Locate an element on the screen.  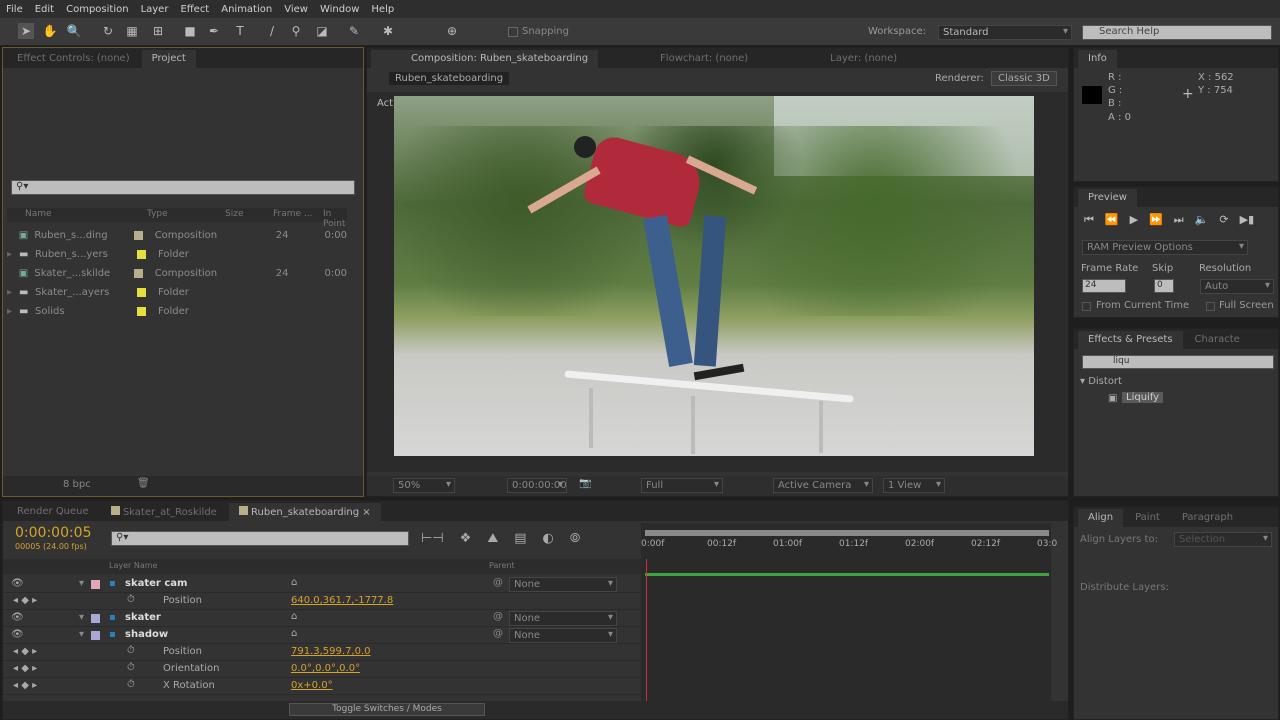
property-value: 640.0,361.7,-1777.8 is located at coordinates (342, 600).